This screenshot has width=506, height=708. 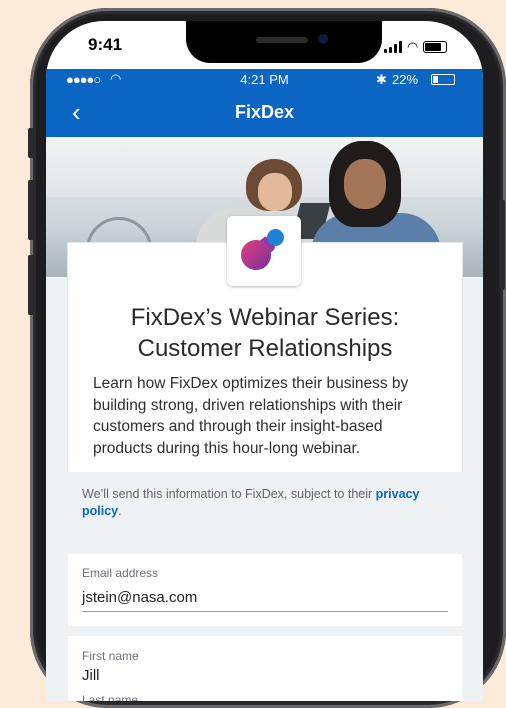 What do you see at coordinates (110, 656) in the screenshot?
I see `first-name-label: First name` at bounding box center [110, 656].